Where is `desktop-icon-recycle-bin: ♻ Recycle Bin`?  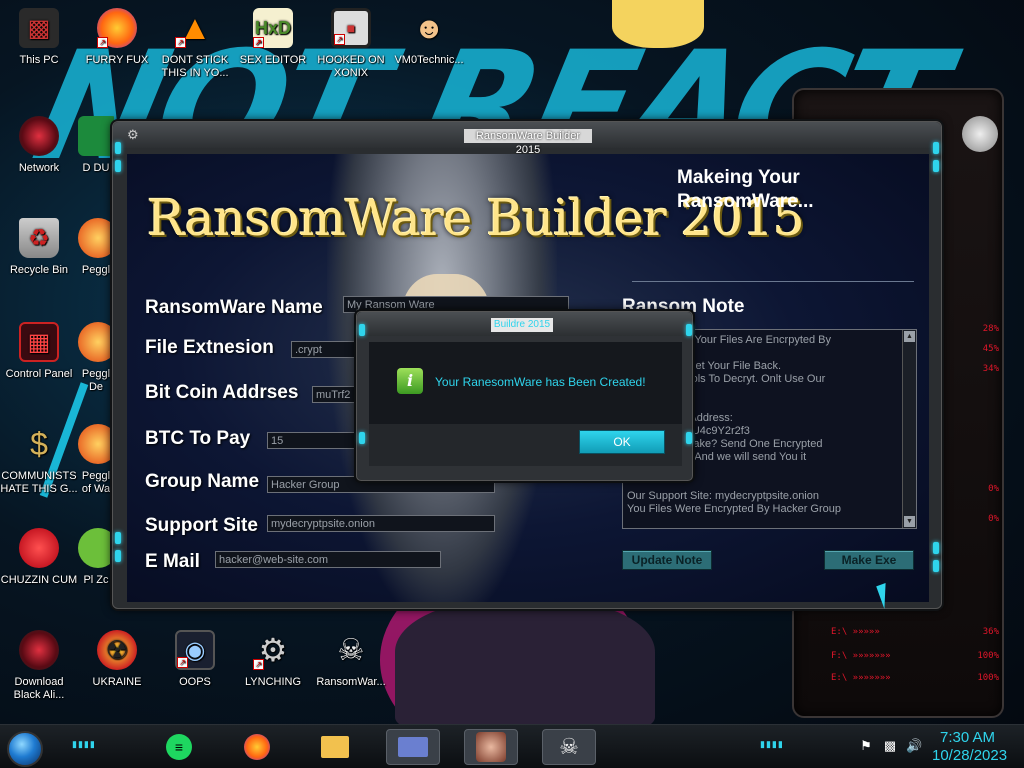
desktop-icon-recycle-bin: ♻ Recycle Bin is located at coordinates (39, 256).